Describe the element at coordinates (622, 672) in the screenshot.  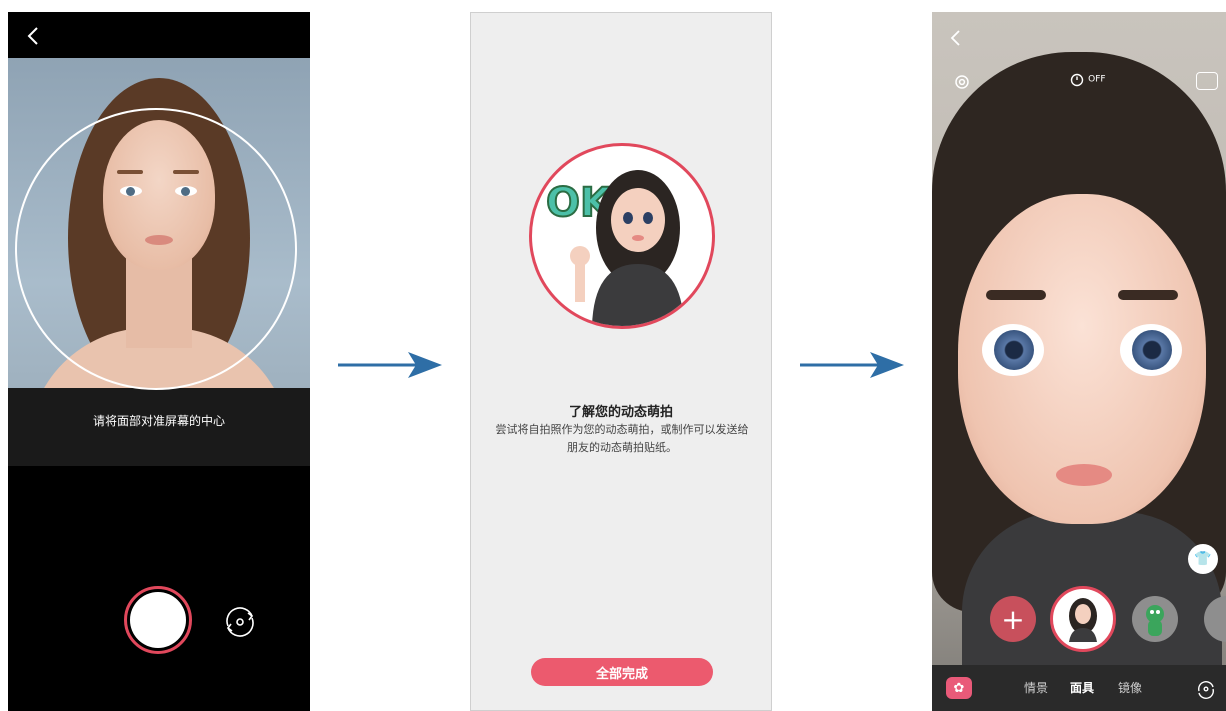
I see `done-button: 全部完成` at that location.